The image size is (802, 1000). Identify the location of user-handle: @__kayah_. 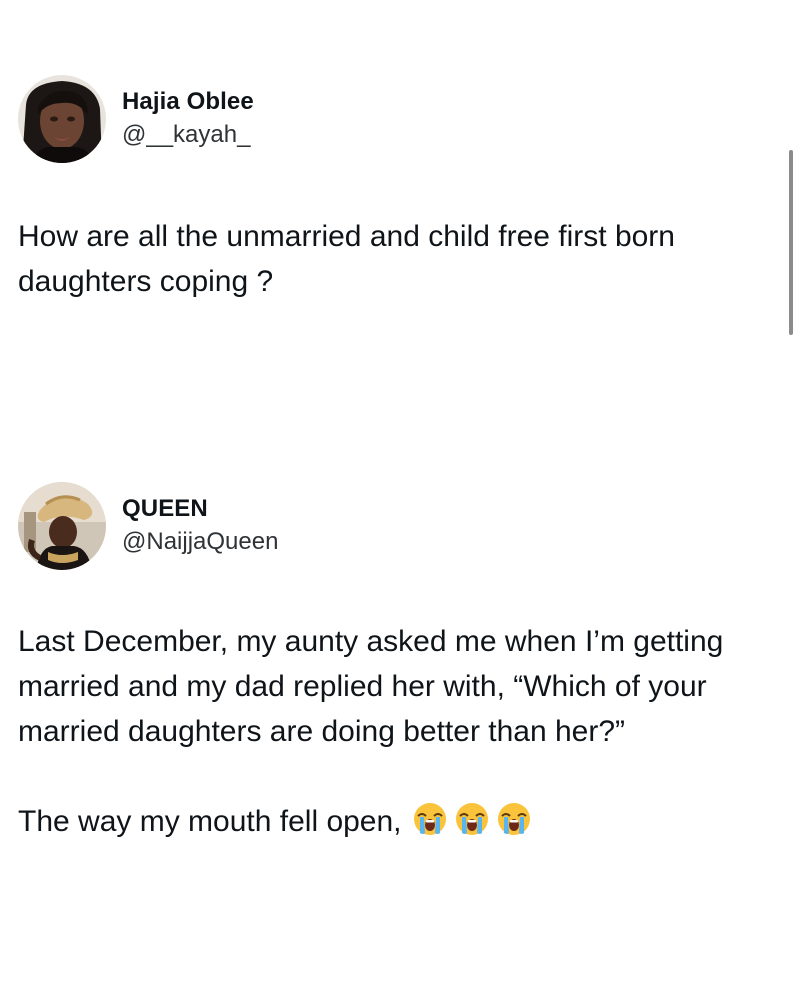
(188, 135).